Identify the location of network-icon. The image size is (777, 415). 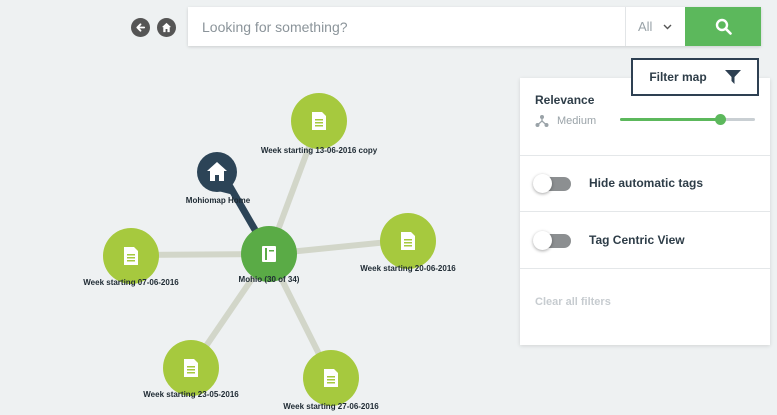
(542, 121).